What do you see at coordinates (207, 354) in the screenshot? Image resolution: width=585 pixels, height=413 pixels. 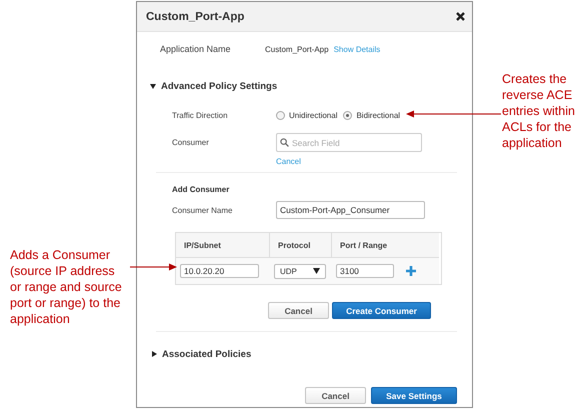 I see `section-title: Associated Policies` at bounding box center [207, 354].